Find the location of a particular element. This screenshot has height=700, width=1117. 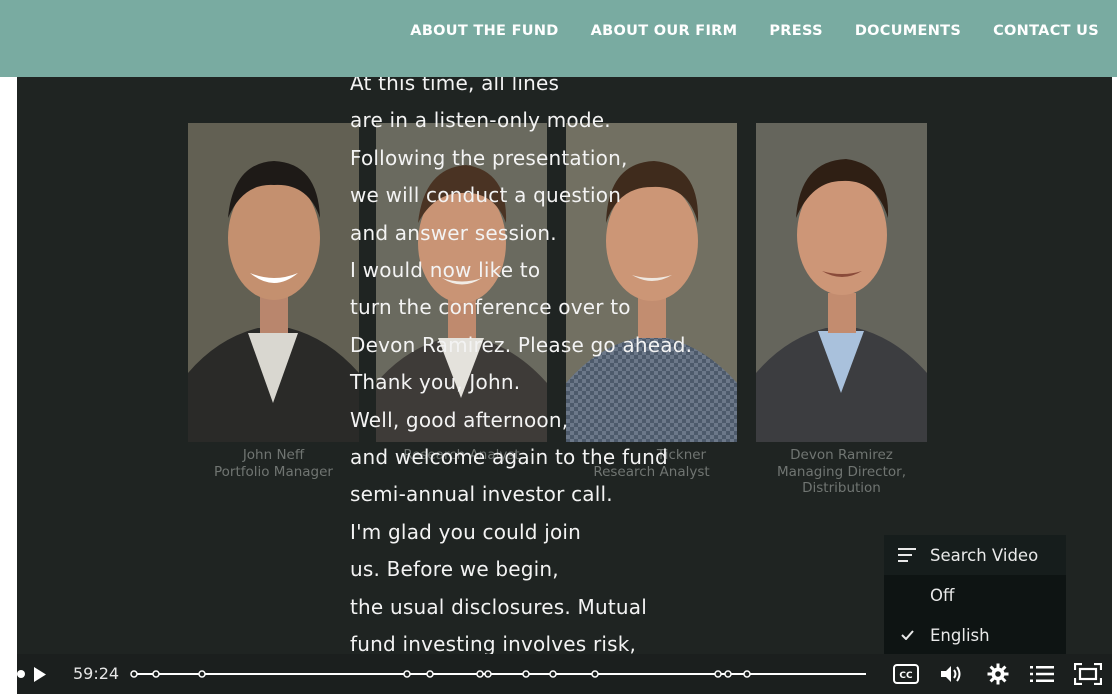

search-video-label: Search Video is located at coordinates (984, 555).